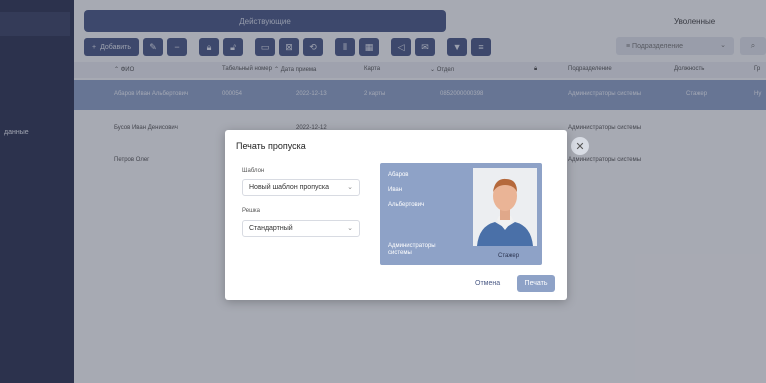  I want to click on card-middle-name: Альбертович, so click(406, 205).